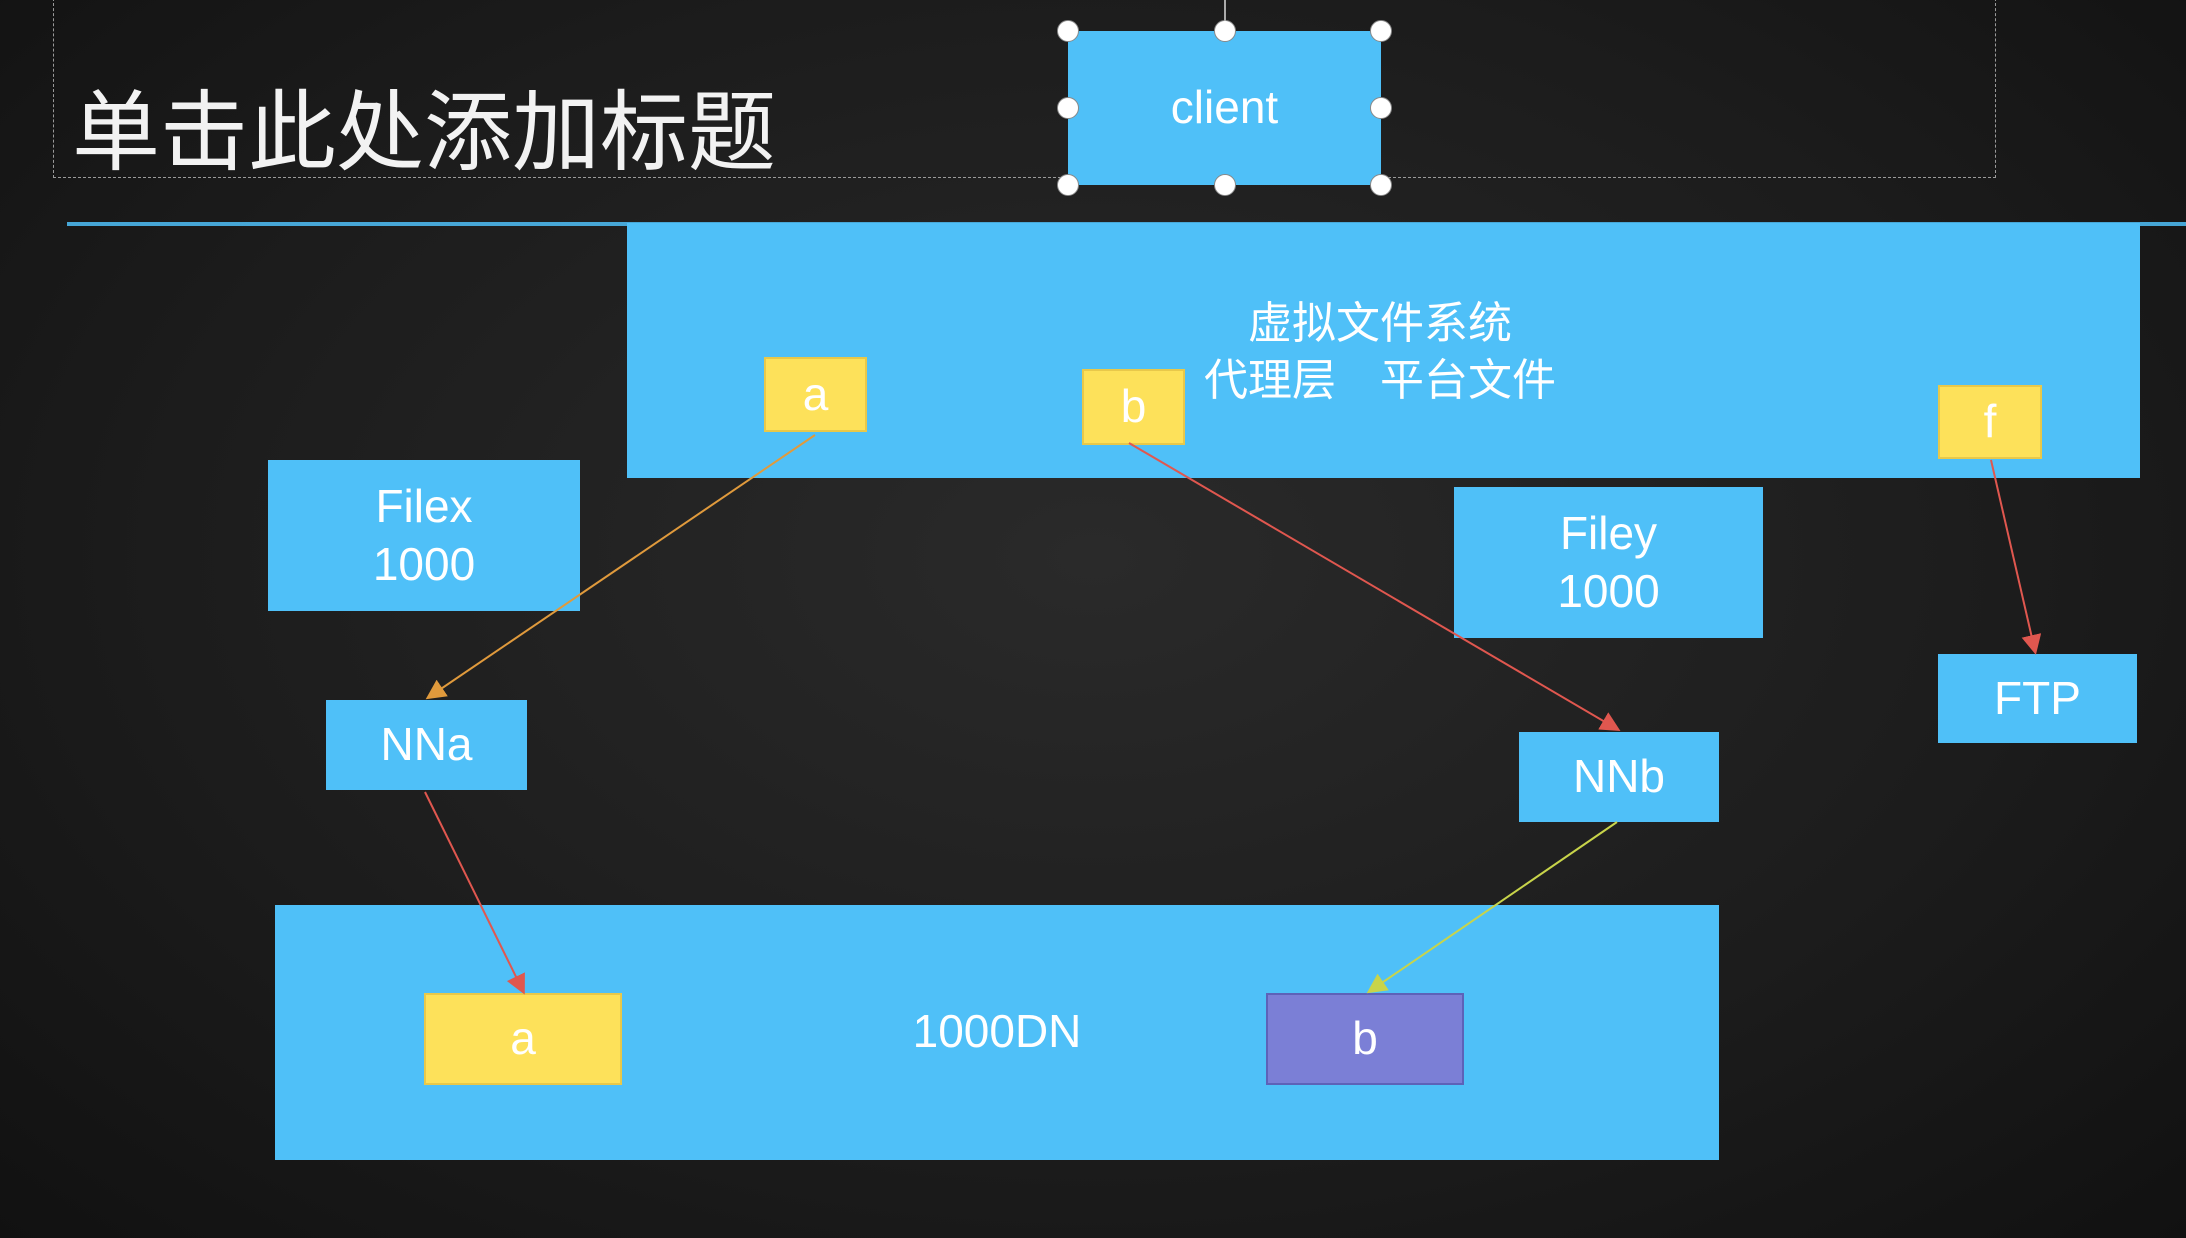 The height and width of the screenshot is (1238, 2186). I want to click on arrow-f-to-ftp, so click(2016, 557).